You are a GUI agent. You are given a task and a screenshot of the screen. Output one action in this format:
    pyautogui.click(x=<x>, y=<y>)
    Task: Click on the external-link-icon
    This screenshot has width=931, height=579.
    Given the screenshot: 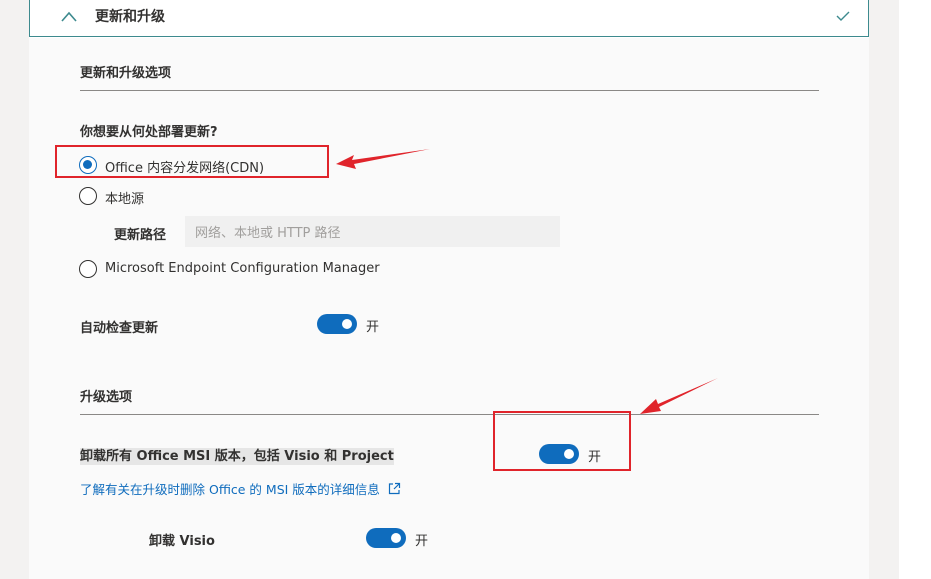 What is the action you would take?
    pyautogui.click(x=394, y=488)
    